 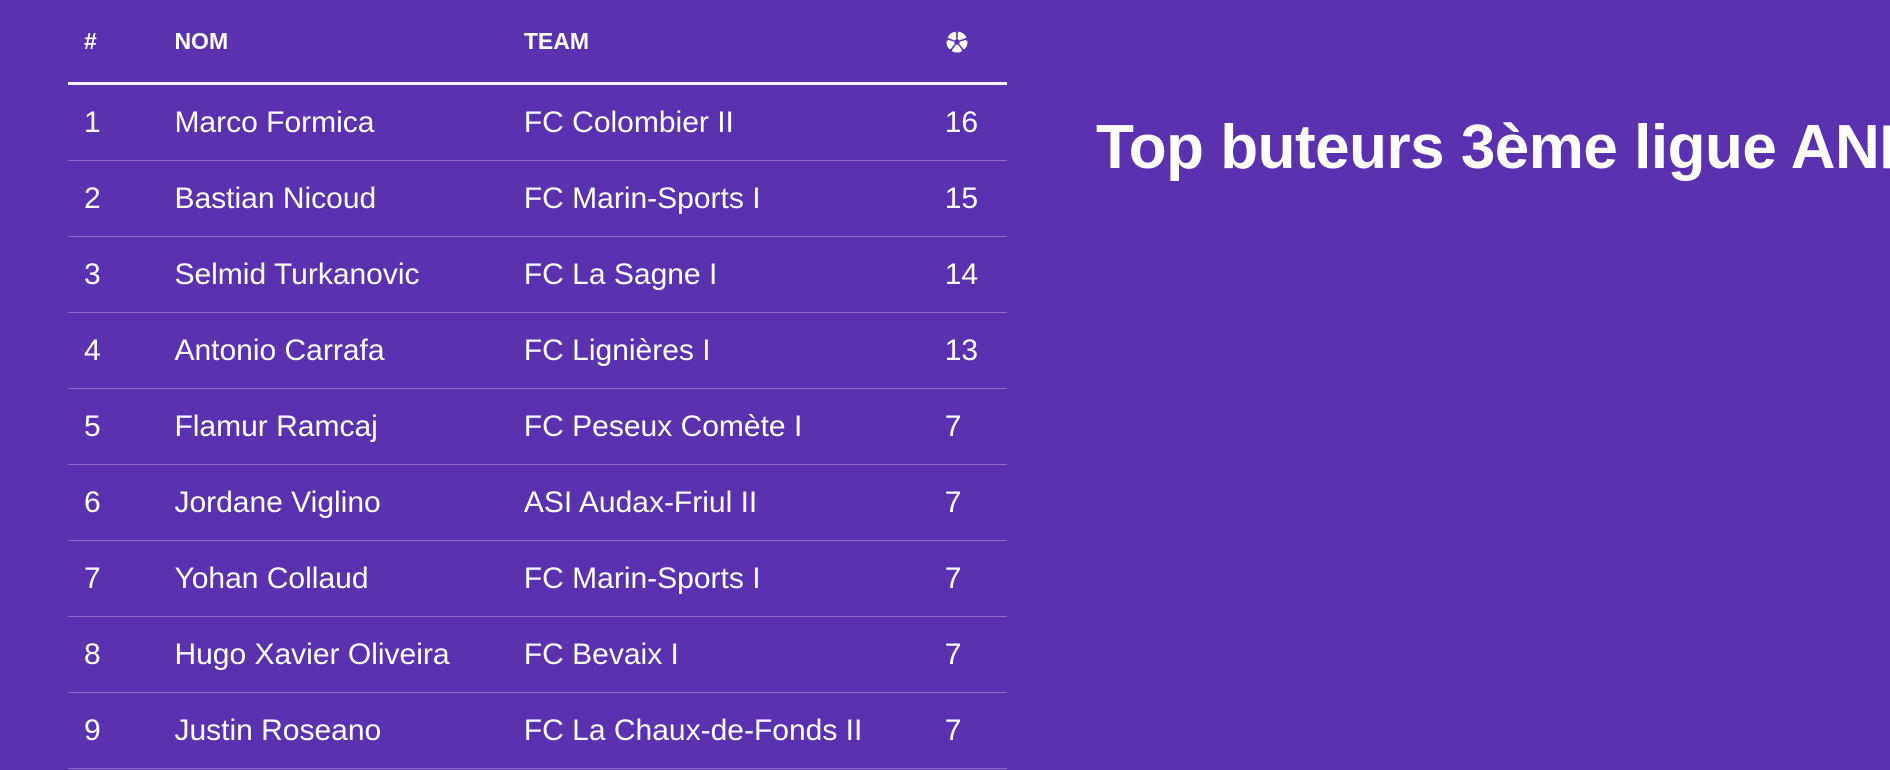 I want to click on table-row: 5 Flamur Ramcaj FC Peseux Comète I7, so click(x=537, y=426).